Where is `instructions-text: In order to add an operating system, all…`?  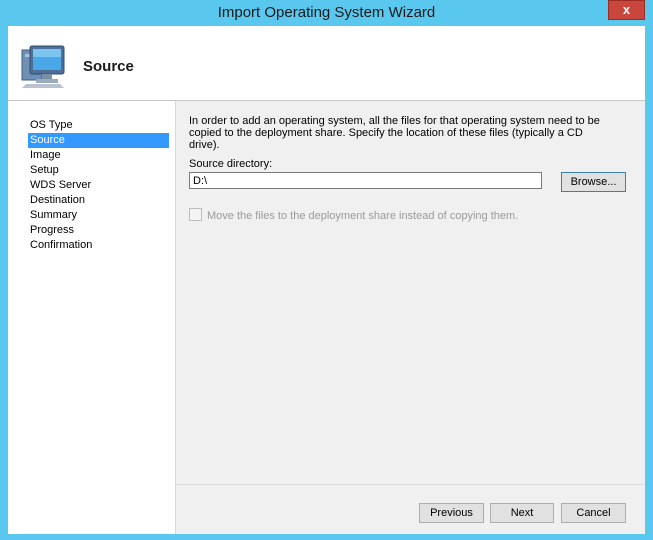
instructions-text: In order to add an operating system, all… is located at coordinates (394, 133).